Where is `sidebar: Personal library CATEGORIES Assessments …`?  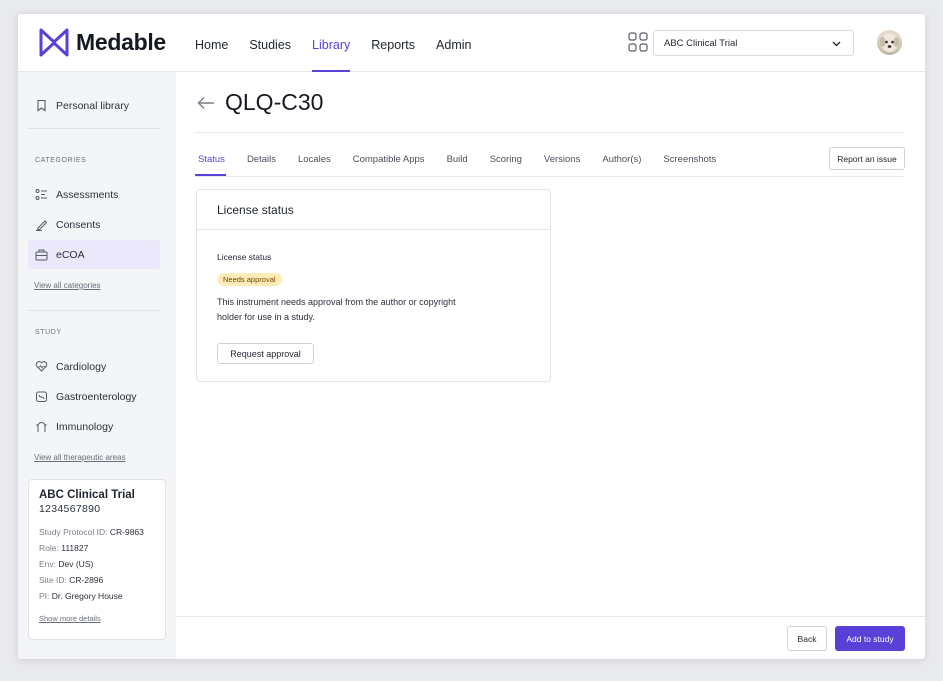 sidebar: Personal library CATEGORIES Assessments … is located at coordinates (97, 365).